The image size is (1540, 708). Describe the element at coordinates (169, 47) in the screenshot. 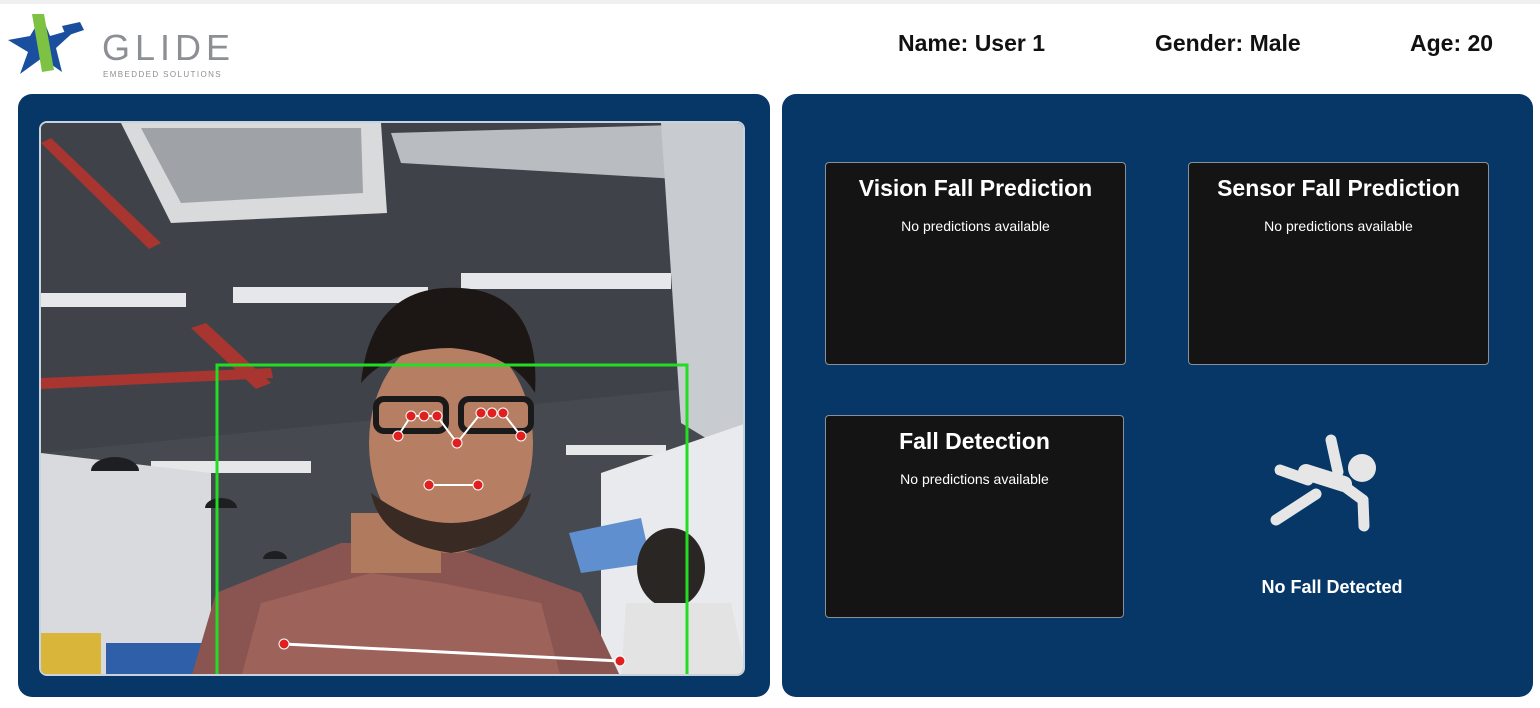

I see `logo-wordmark: GLIDE` at that location.